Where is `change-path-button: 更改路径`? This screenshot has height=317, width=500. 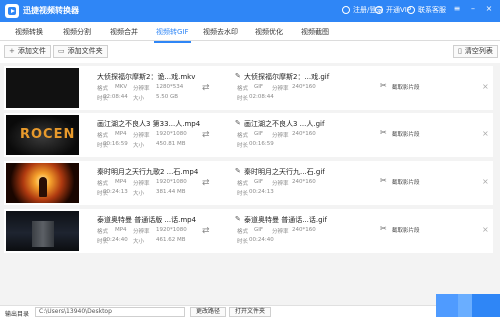 change-path-button: 更改路径 is located at coordinates (208, 312).